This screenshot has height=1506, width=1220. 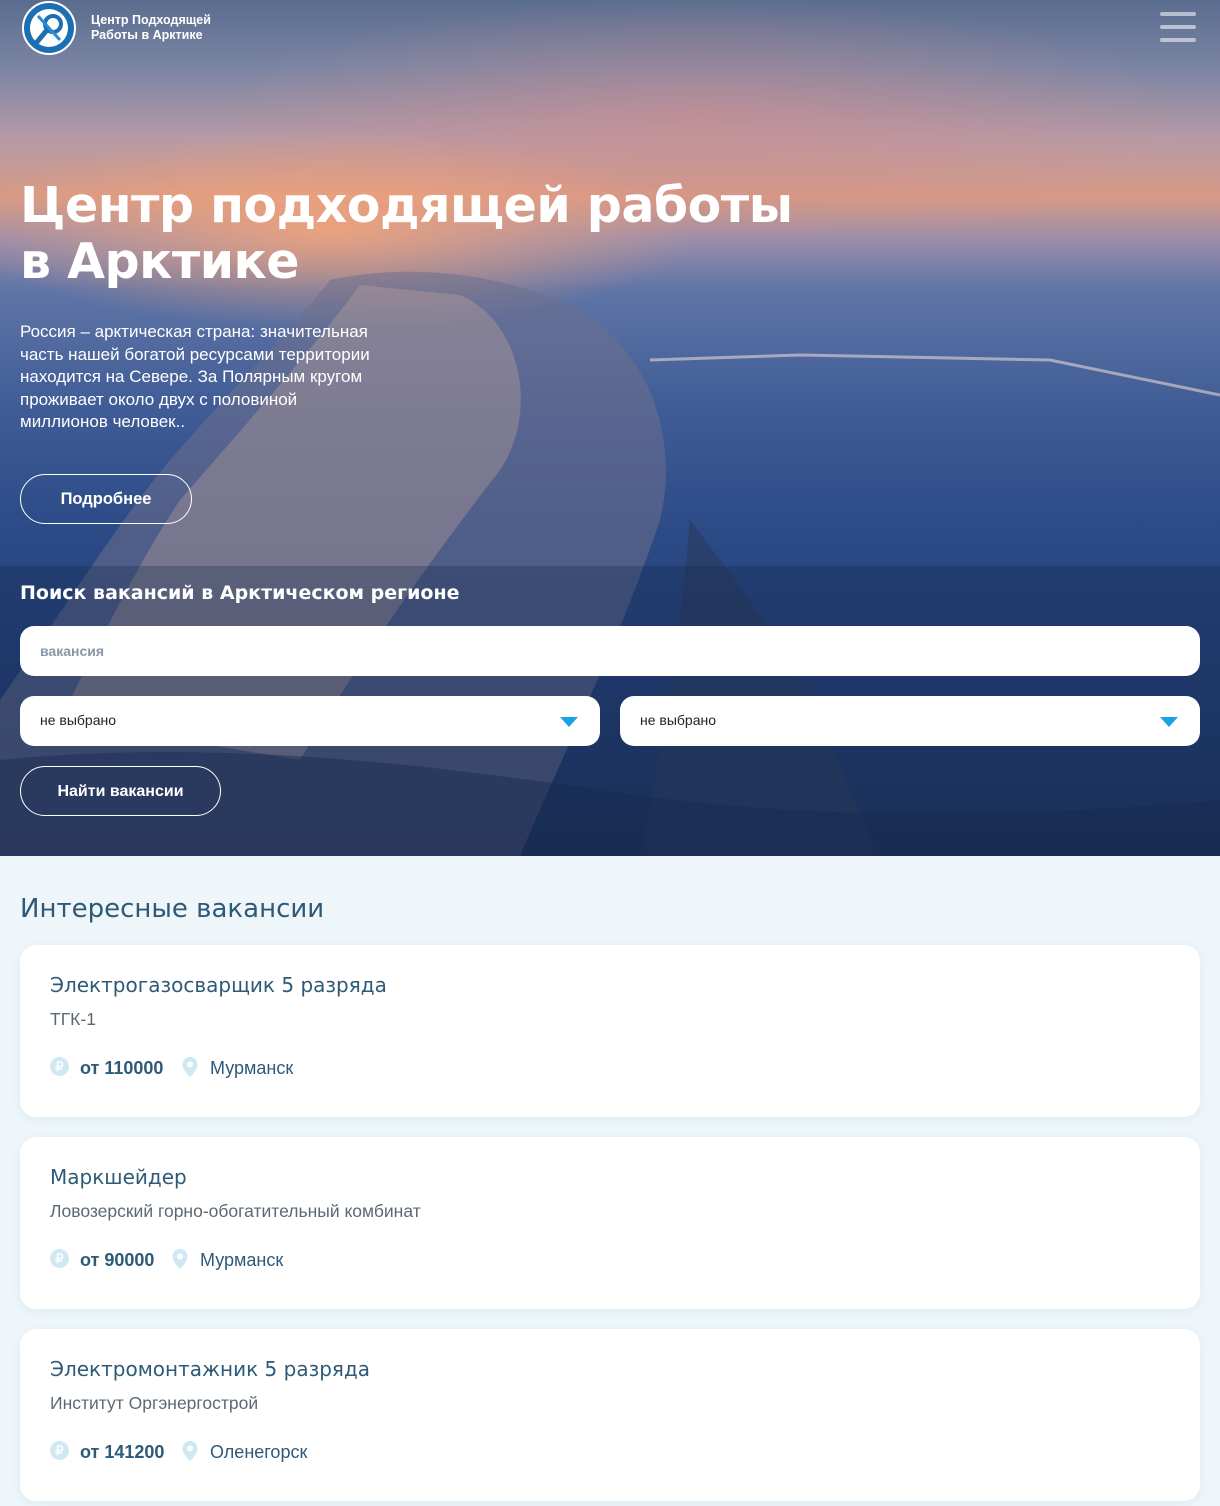 What do you see at coordinates (172, 909) in the screenshot?
I see `section-title: Интересные вакансии` at bounding box center [172, 909].